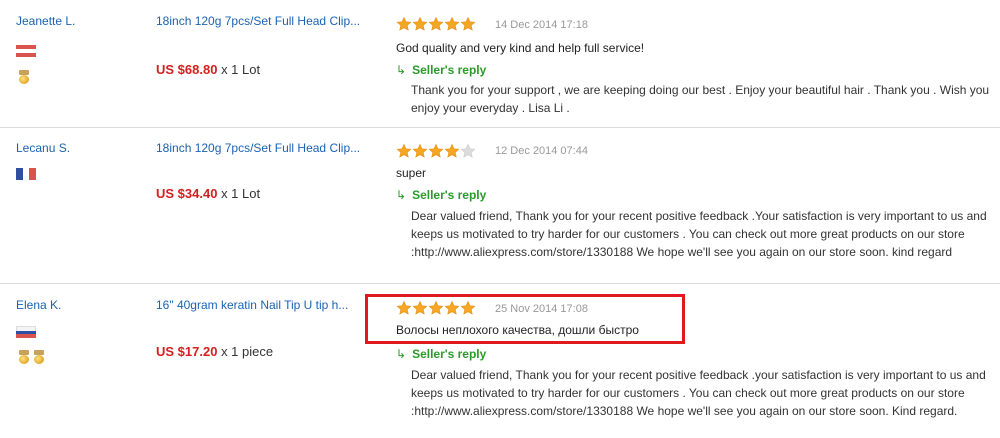 The height and width of the screenshot is (438, 1000). Describe the element at coordinates (26, 51) in the screenshot. I see `flag-denmark-icon` at that location.